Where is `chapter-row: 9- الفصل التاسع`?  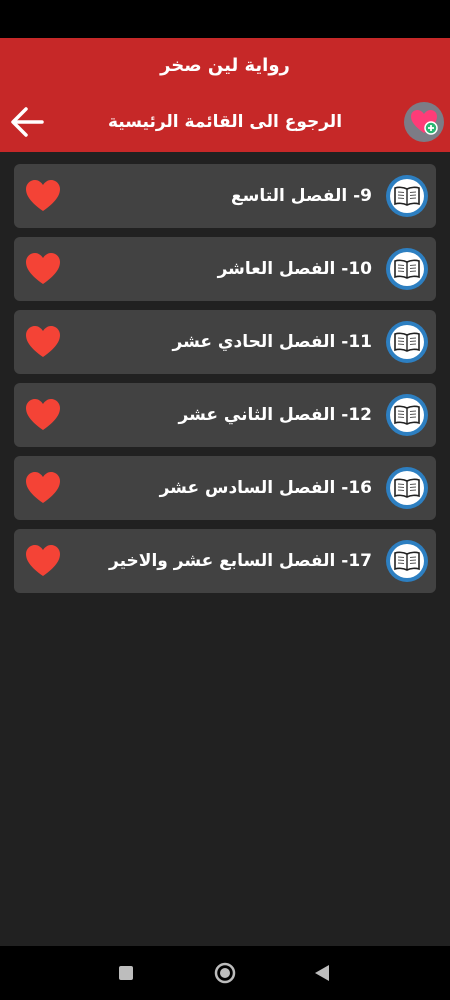 chapter-row: 9- الفصل التاسع is located at coordinates (225, 196).